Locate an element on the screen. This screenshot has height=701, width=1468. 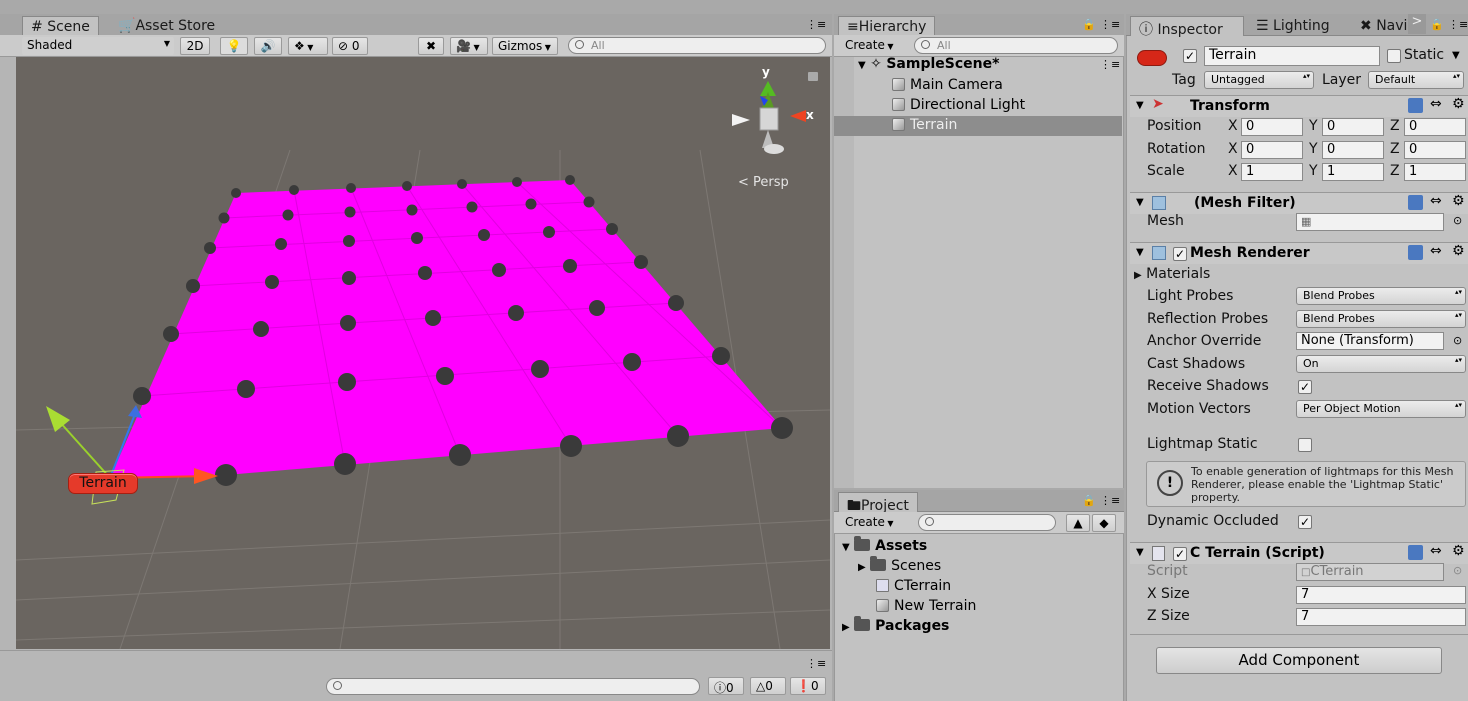
filter-by-type-icon: ▲ is located at coordinates (1078, 523).